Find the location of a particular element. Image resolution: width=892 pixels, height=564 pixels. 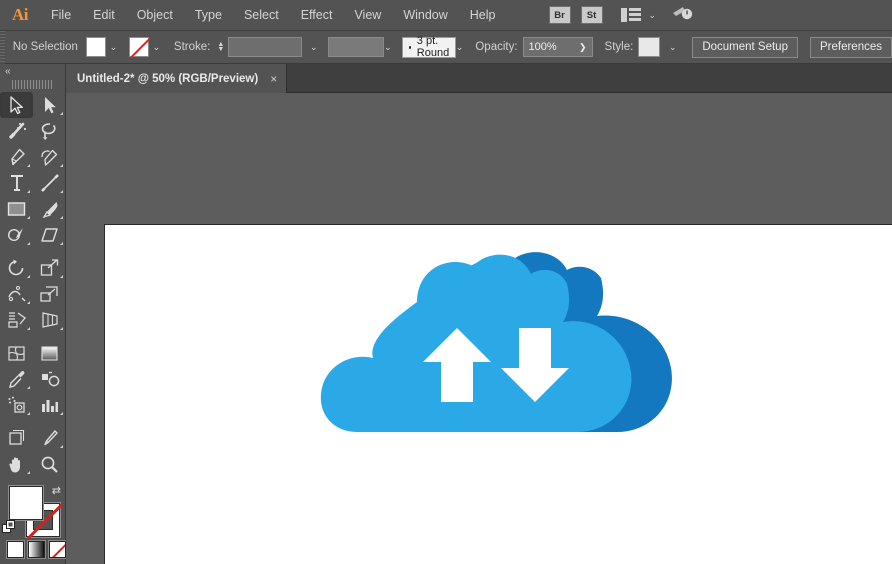

blend-tool is located at coordinates (49, 379).